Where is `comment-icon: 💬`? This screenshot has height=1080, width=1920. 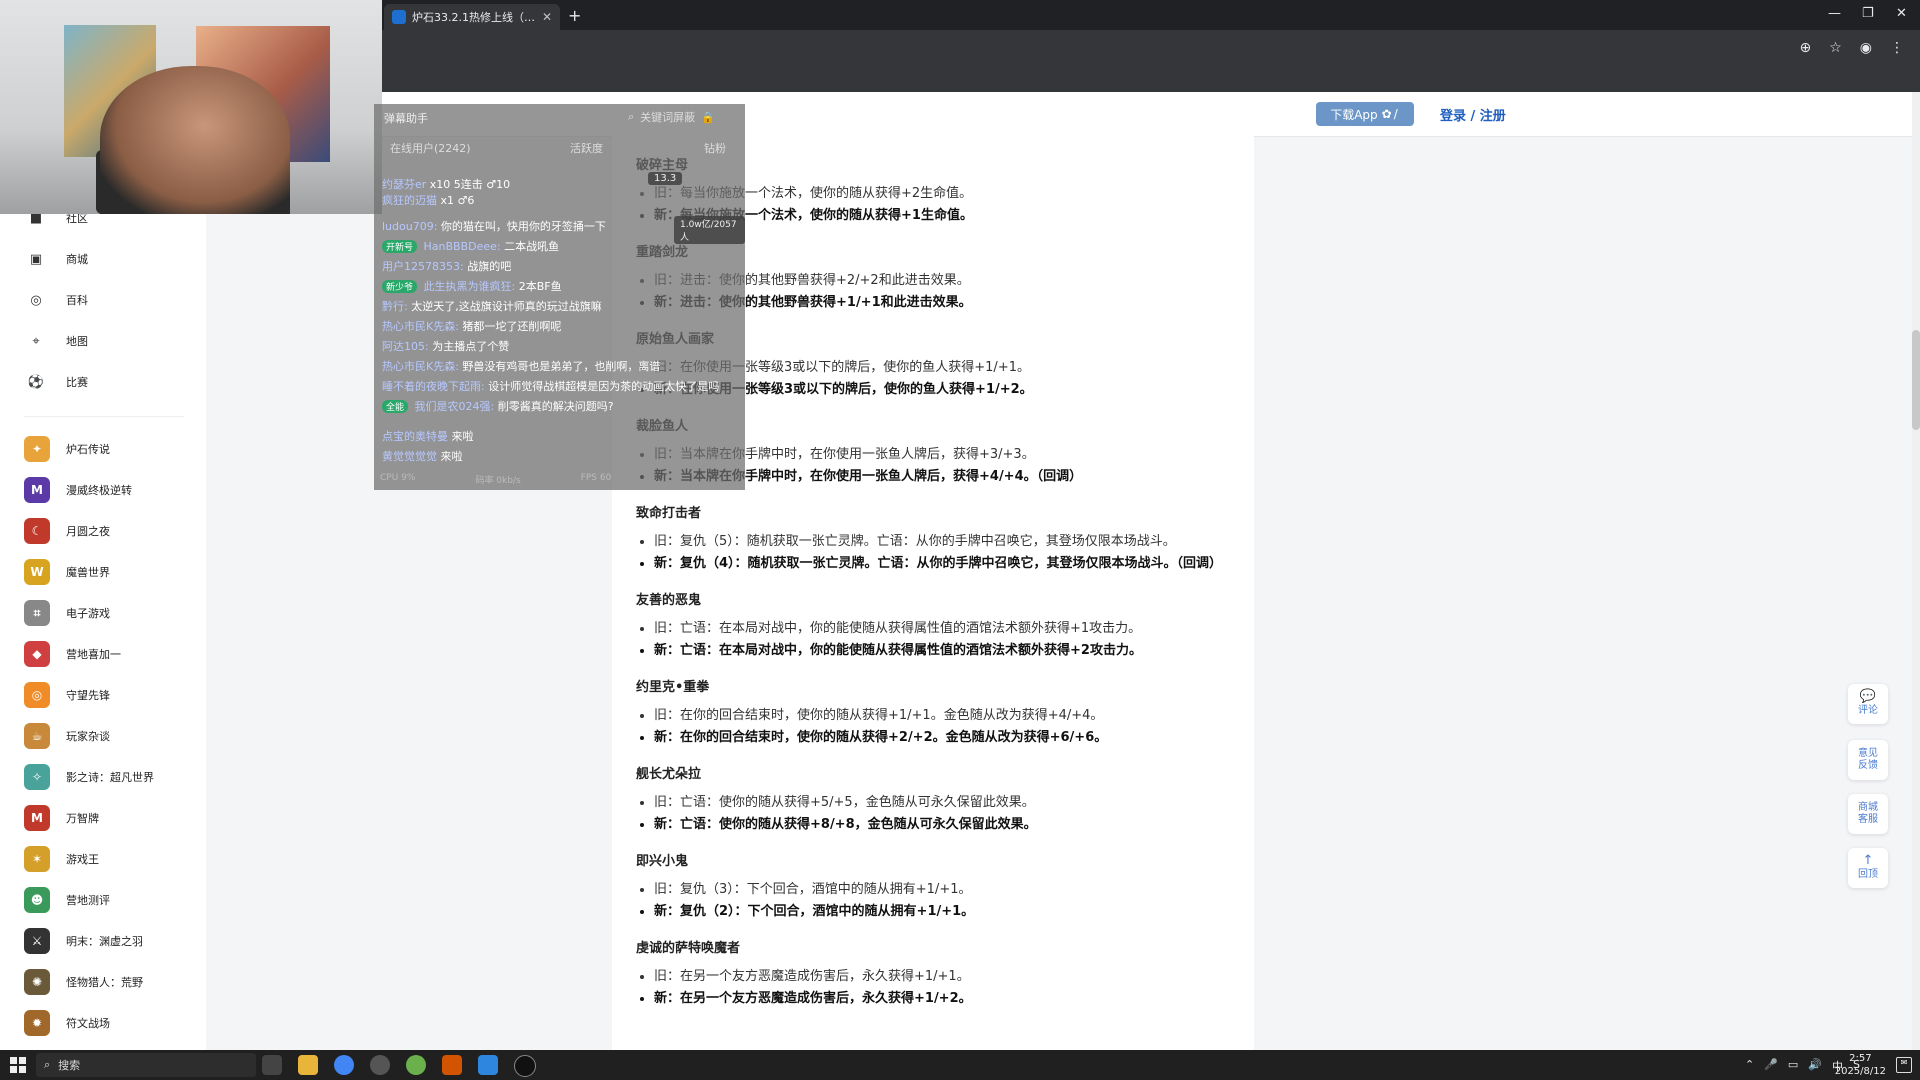 comment-icon: 💬 is located at coordinates (1868, 696).